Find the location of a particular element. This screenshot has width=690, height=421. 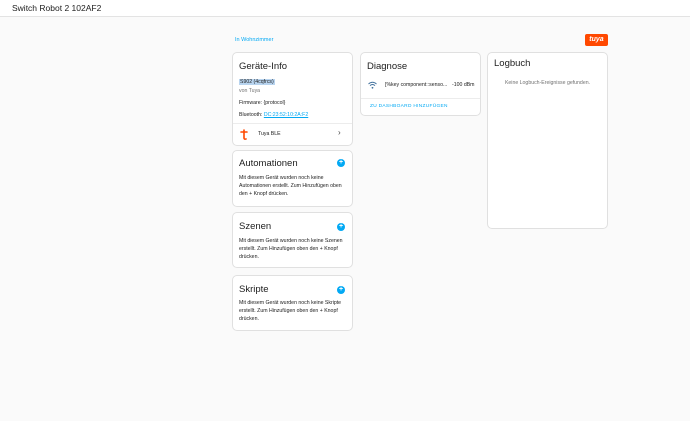

add-script-button: + is located at coordinates (341, 290).